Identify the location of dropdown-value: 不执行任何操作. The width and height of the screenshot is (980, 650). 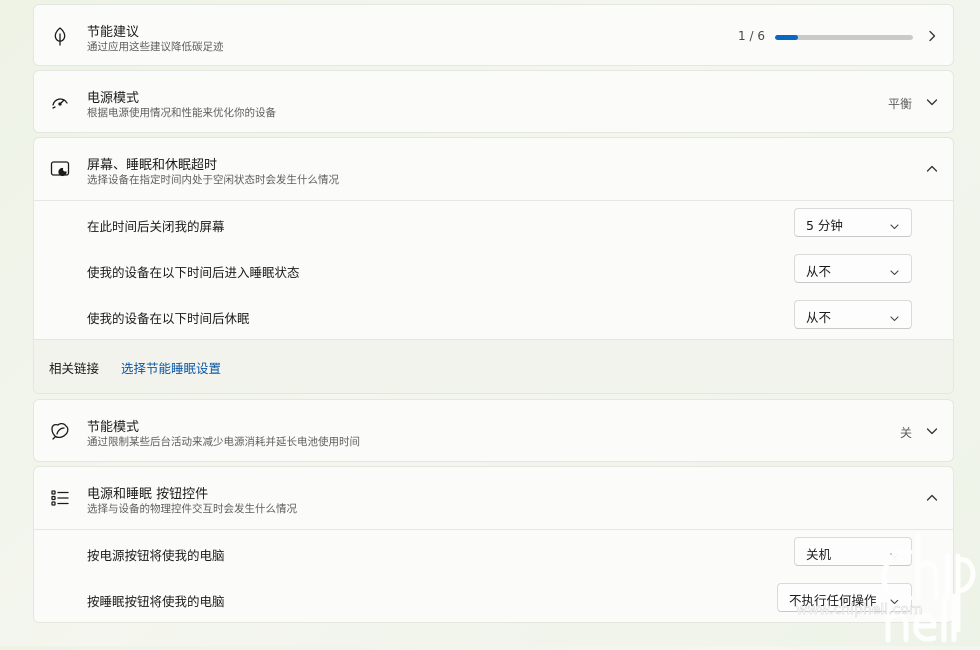
(833, 600).